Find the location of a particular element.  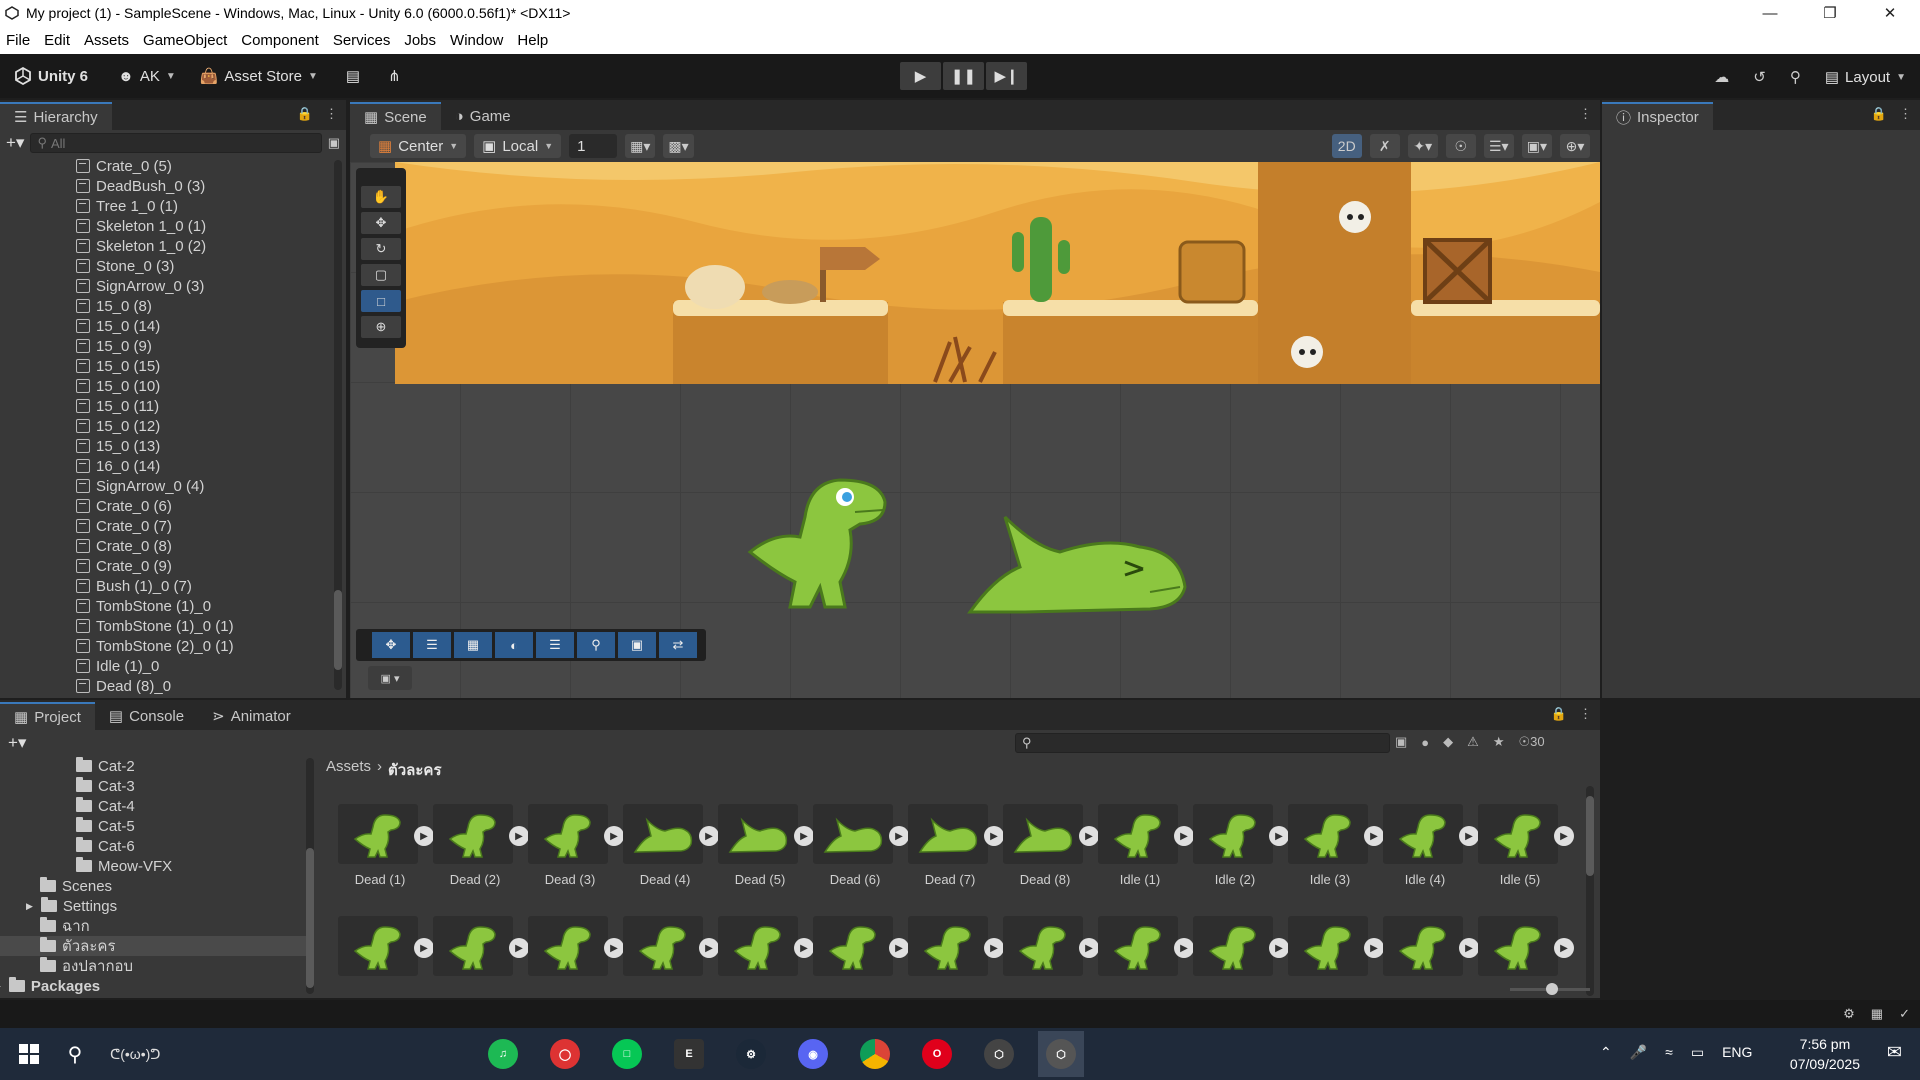

add-icon: +▾ is located at coordinates (15, 143).